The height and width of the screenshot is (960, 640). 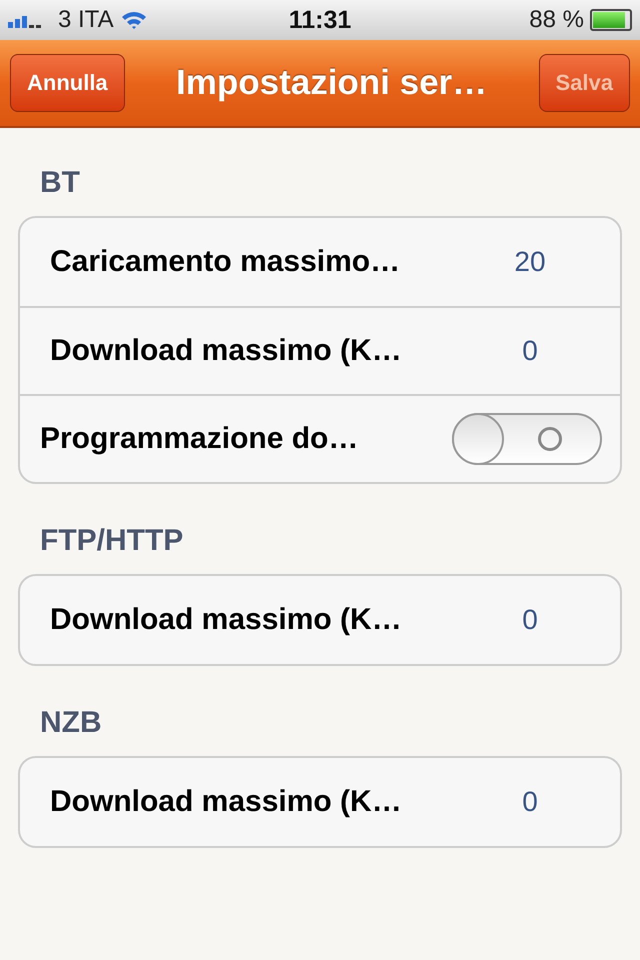 I want to click on toggle-switch, so click(x=527, y=439).